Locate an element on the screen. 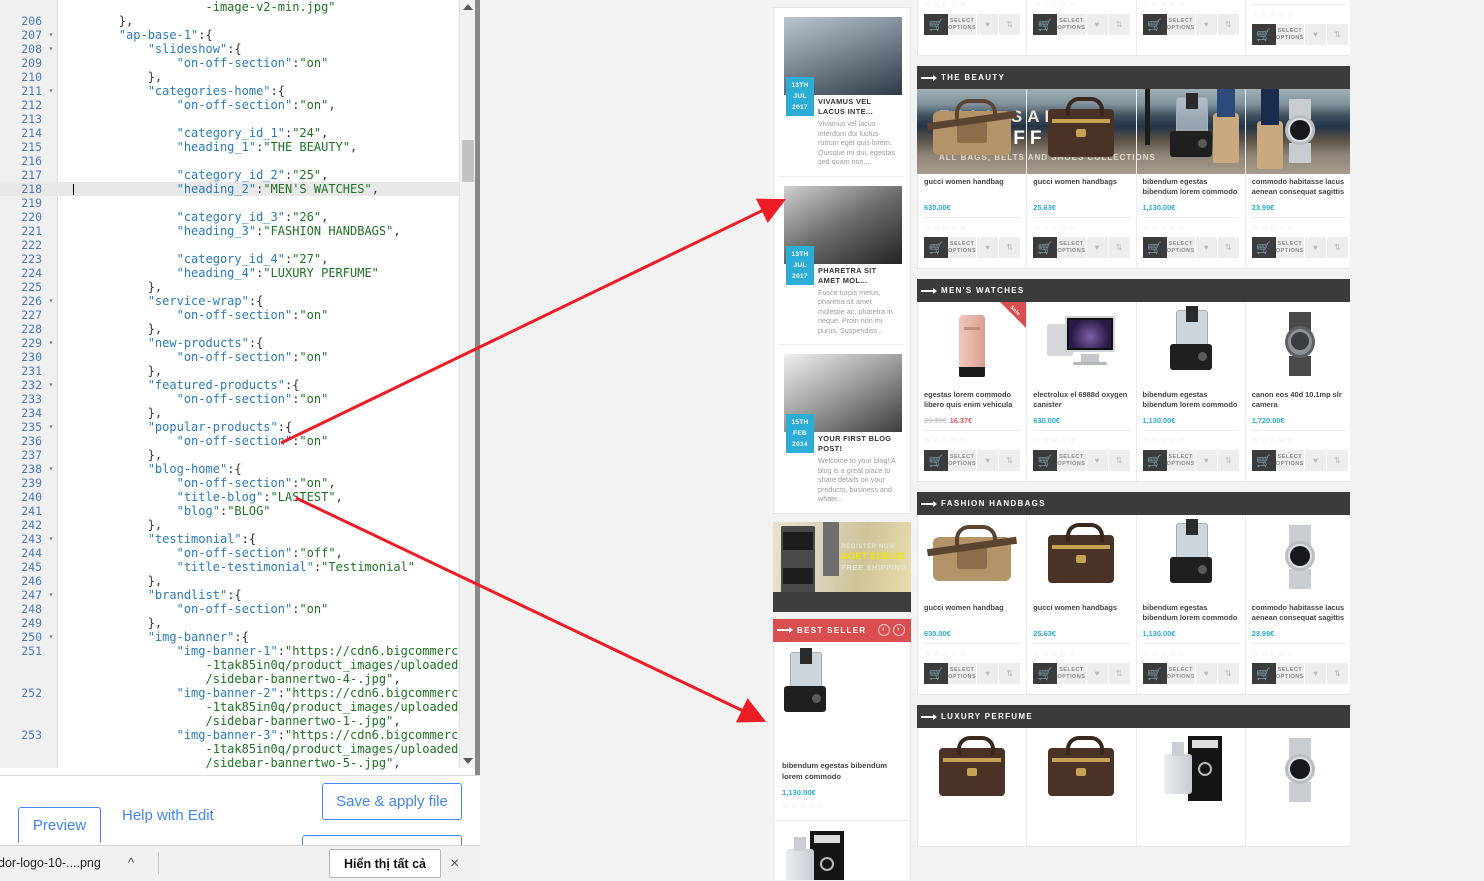 This screenshot has width=1484, height=881. code-line: 240 "title-blog":"LASTEST", is located at coordinates (230, 497).